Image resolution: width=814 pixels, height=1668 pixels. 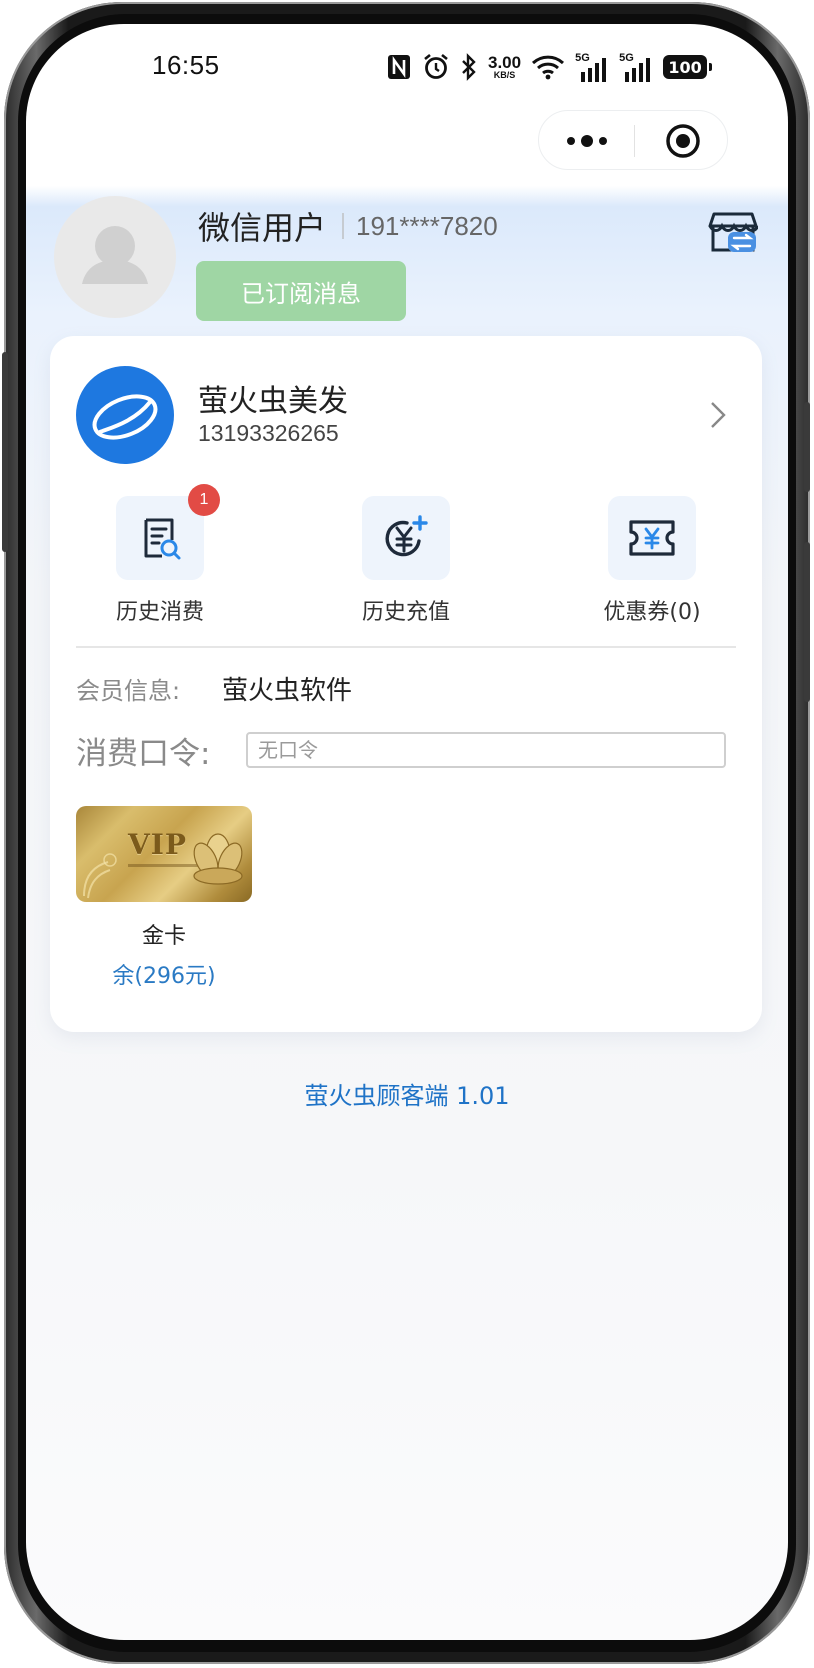 I want to click on consumption-code-label: 消费口令:, so click(x=143, y=753).